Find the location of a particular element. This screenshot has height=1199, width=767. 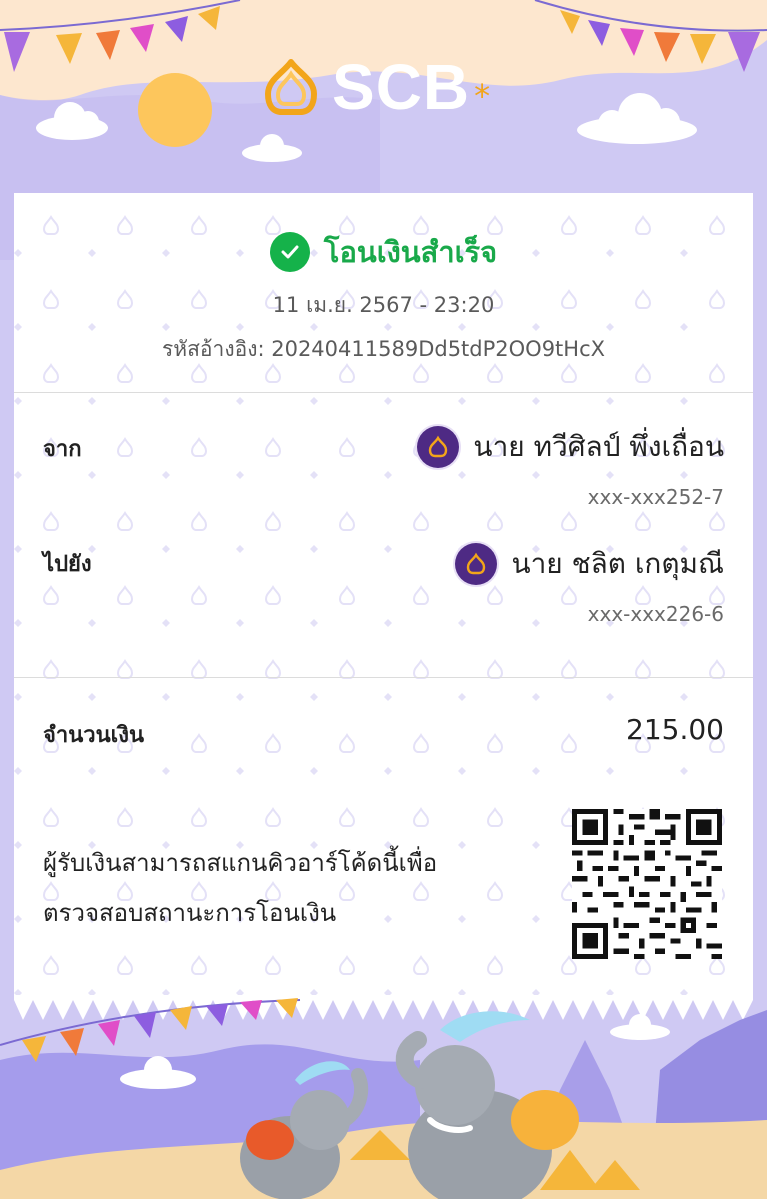

from-party: นาย ทวีศิลป์ พึ่งเถื่อน is located at coordinates (570, 447).